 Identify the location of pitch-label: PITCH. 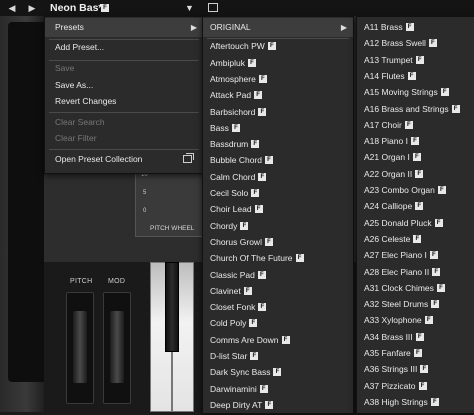
(81, 281).